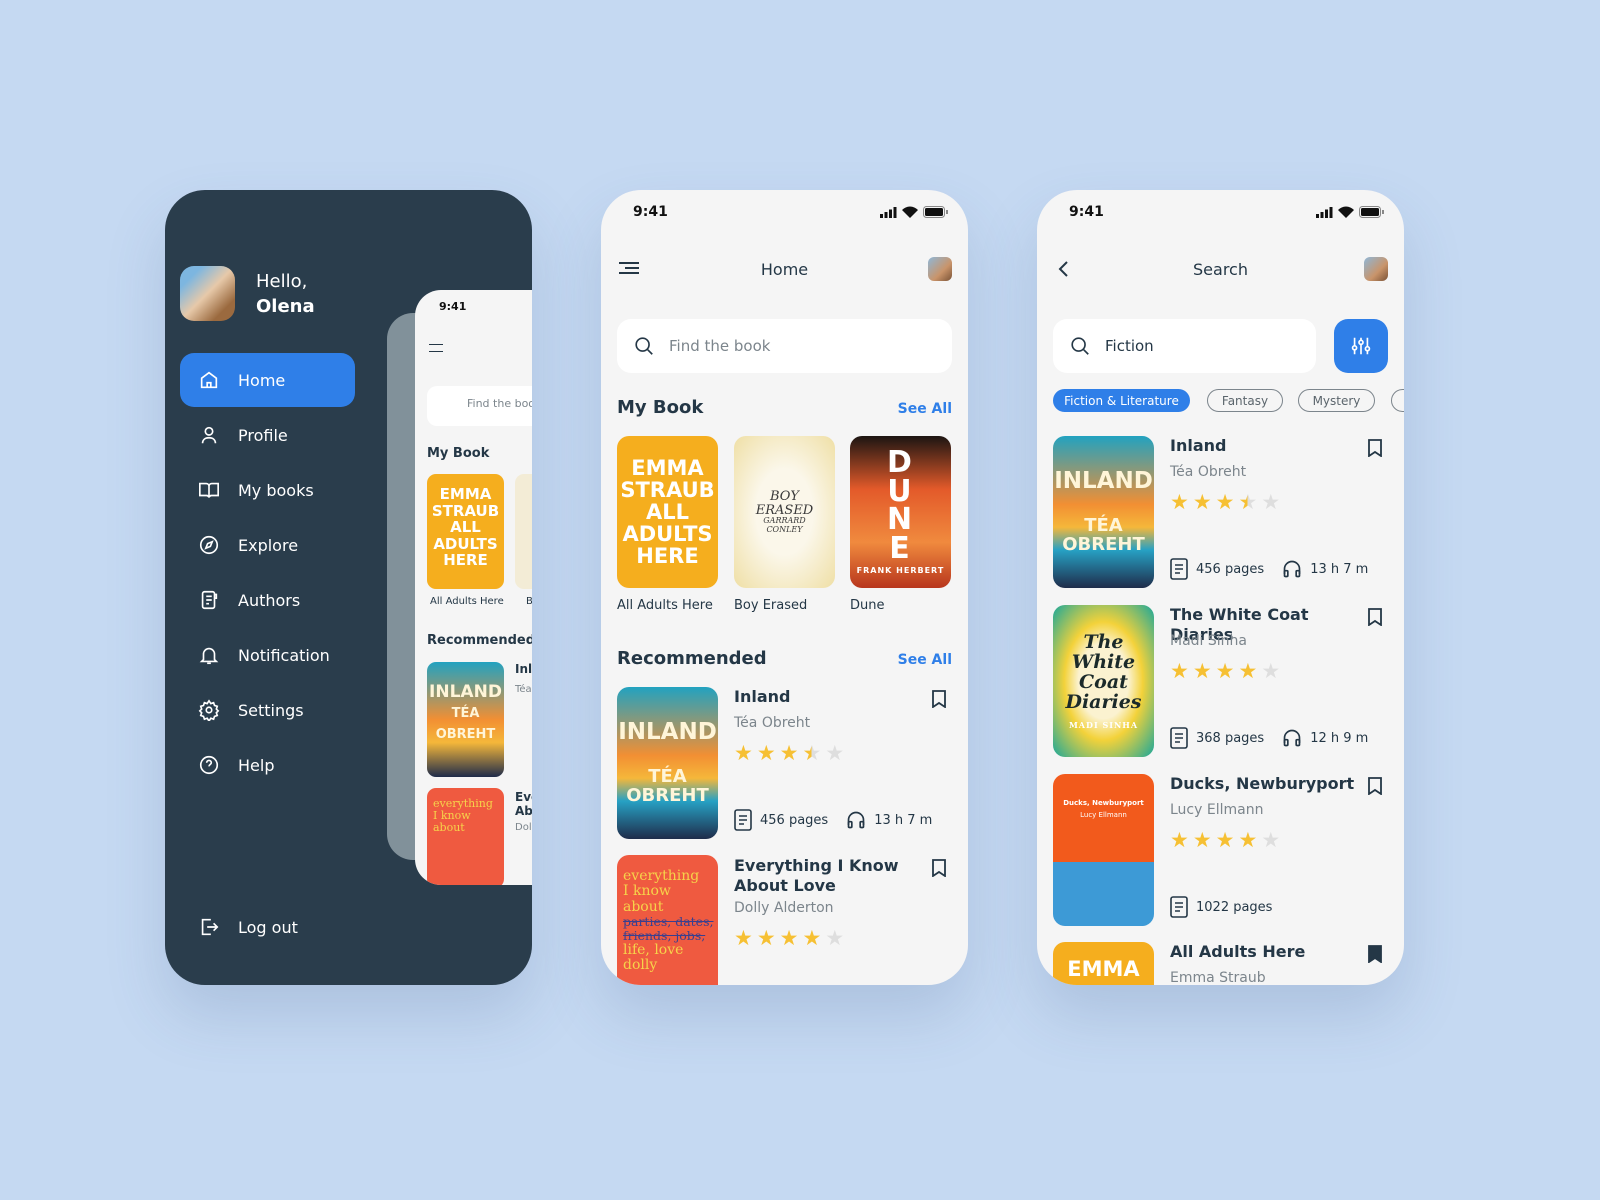 The width and height of the screenshot is (1600, 1200). Describe the element at coordinates (1103, 963) in the screenshot. I see `book-cover: EMMA` at that location.